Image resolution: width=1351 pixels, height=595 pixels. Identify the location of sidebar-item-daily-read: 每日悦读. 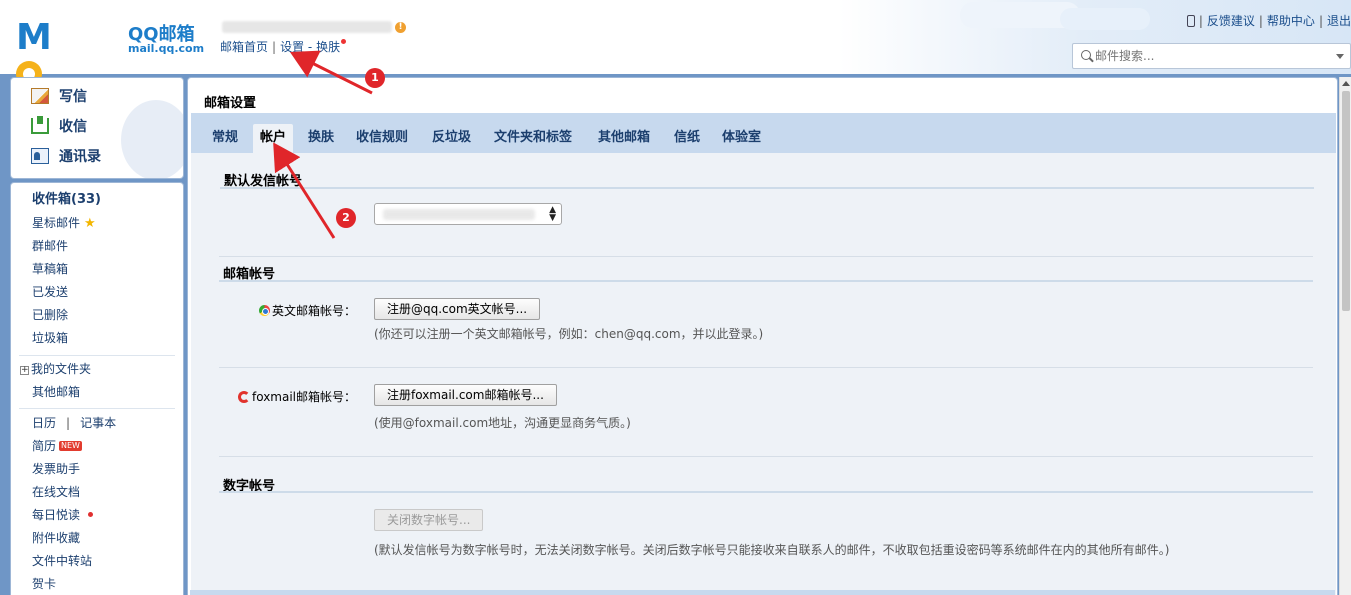
(63, 515).